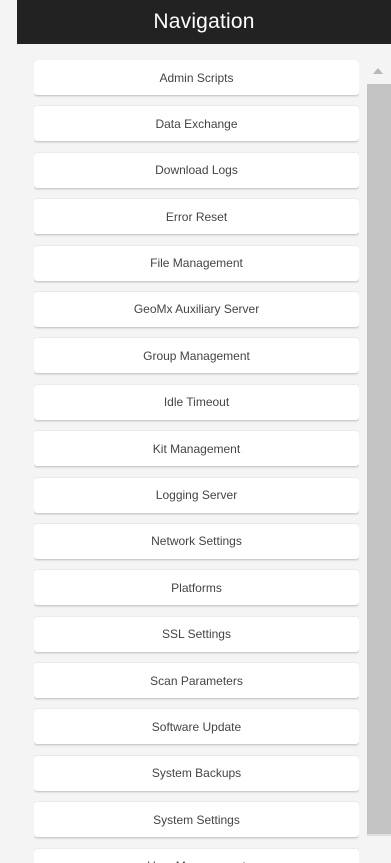  Describe the element at coordinates (196, 820) in the screenshot. I see `nav-system-settings-button: System Settings` at that location.